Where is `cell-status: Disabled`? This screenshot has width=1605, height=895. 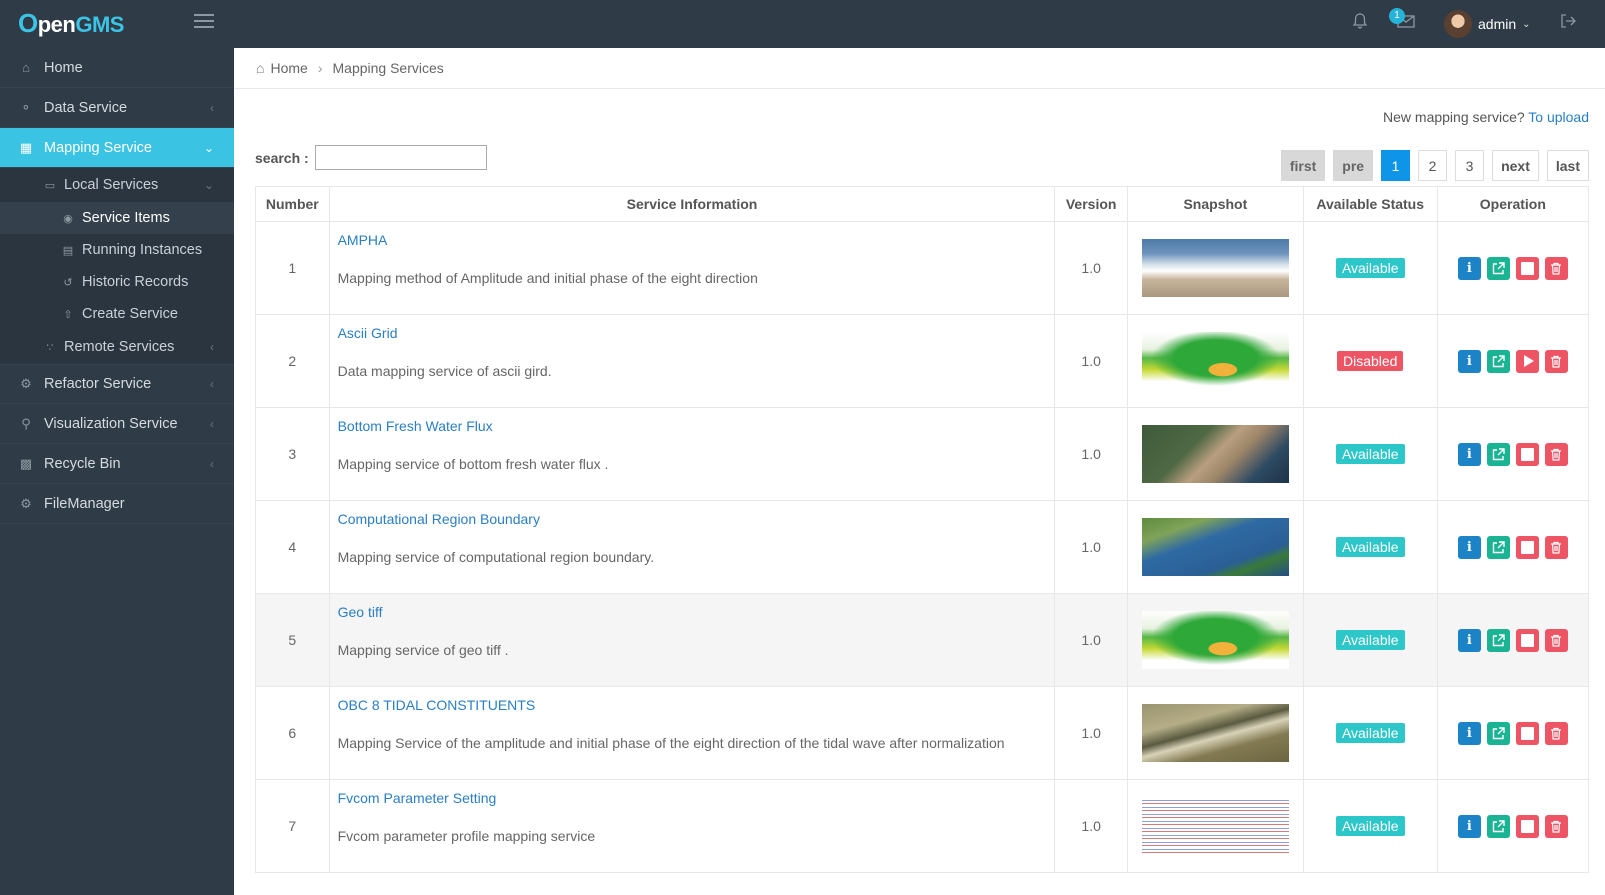
cell-status: Disabled is located at coordinates (1370, 361).